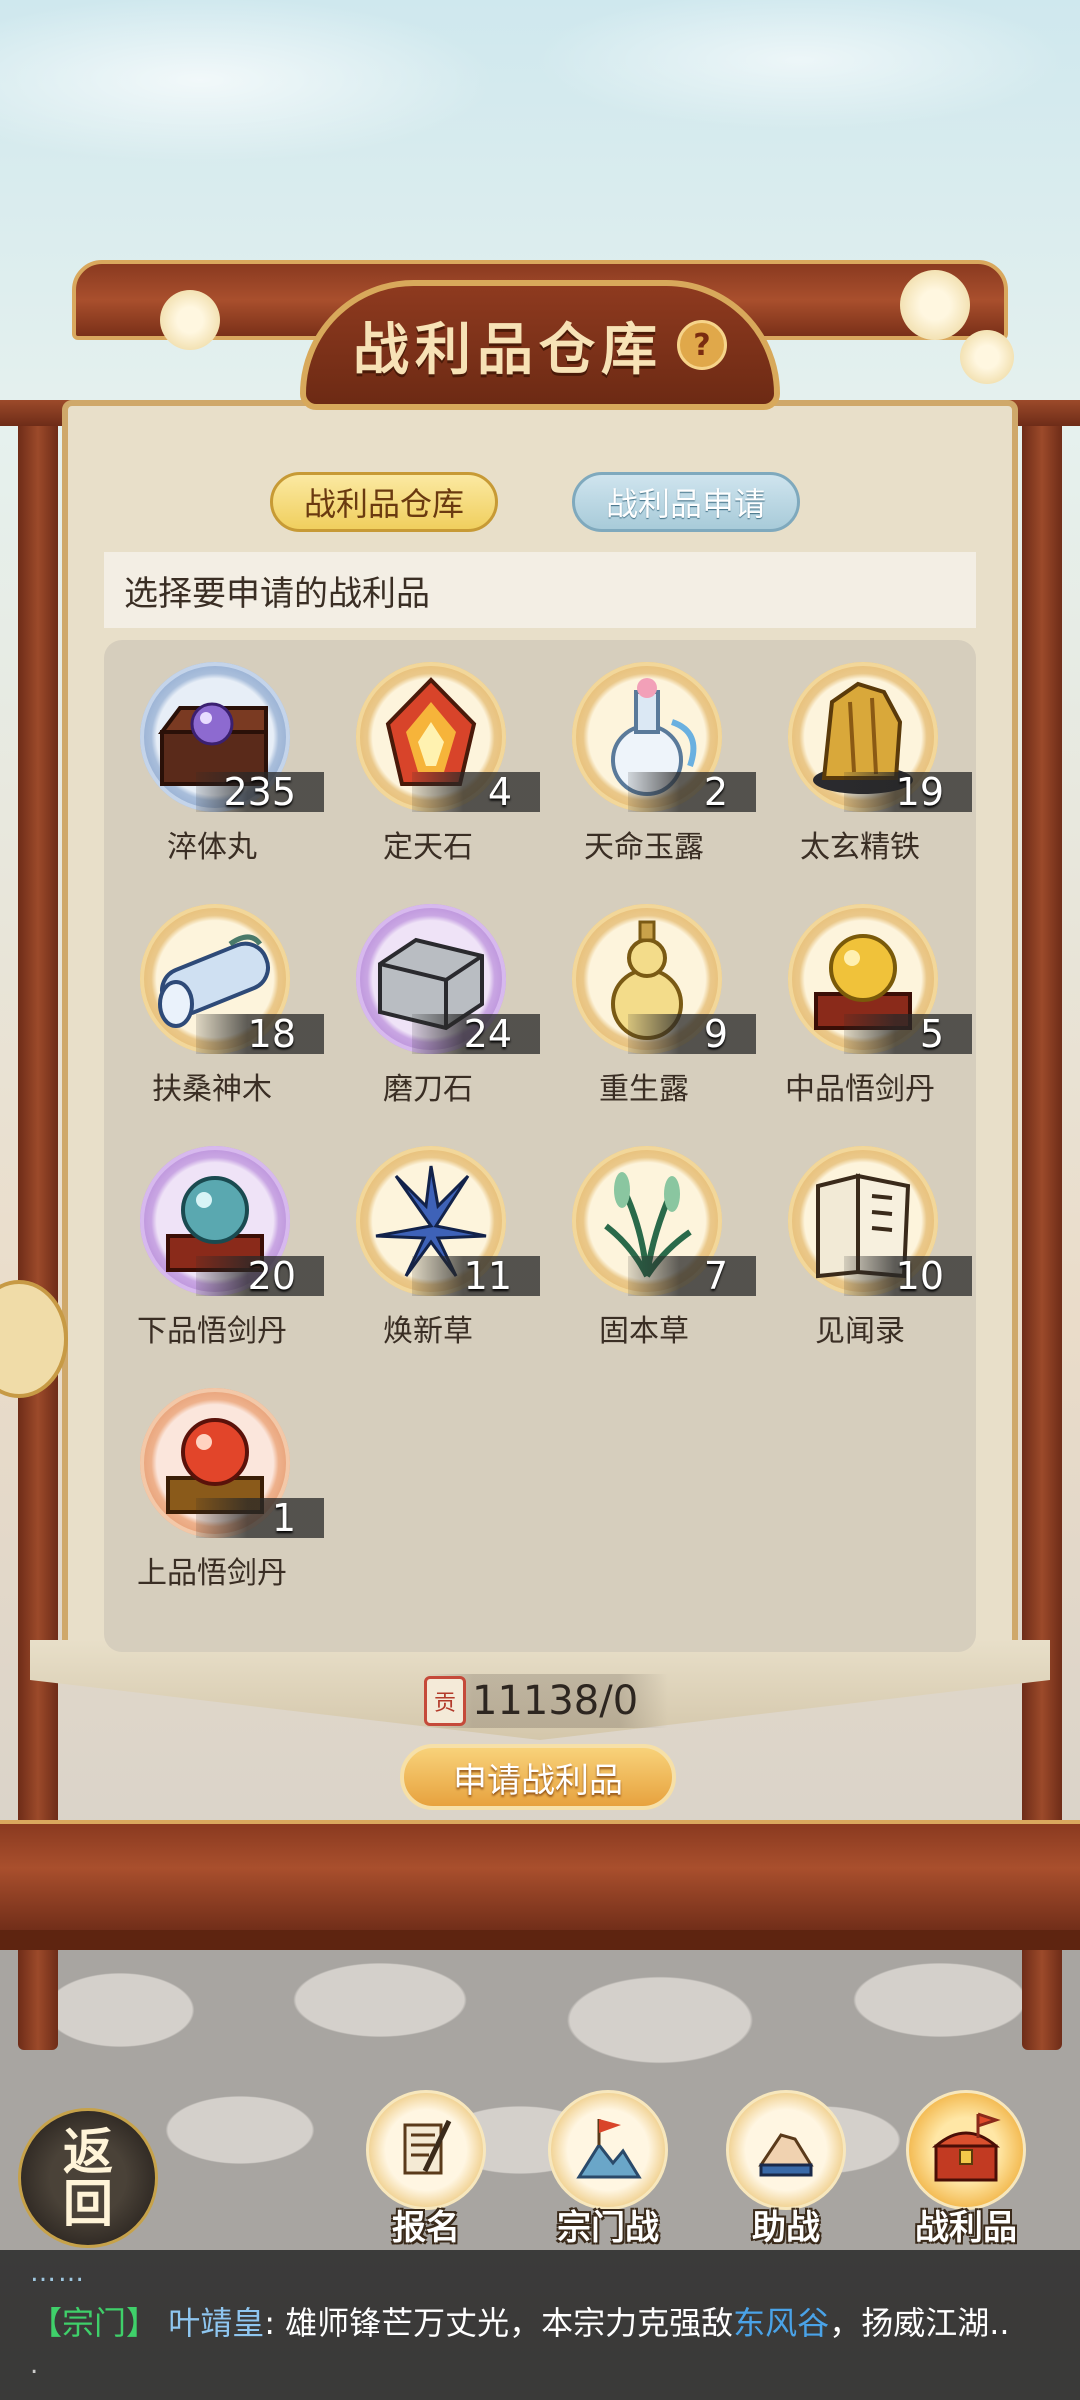 This screenshot has width=1080, height=2400. What do you see at coordinates (428, 1089) in the screenshot?
I see `item-name: 磨刀石` at bounding box center [428, 1089].